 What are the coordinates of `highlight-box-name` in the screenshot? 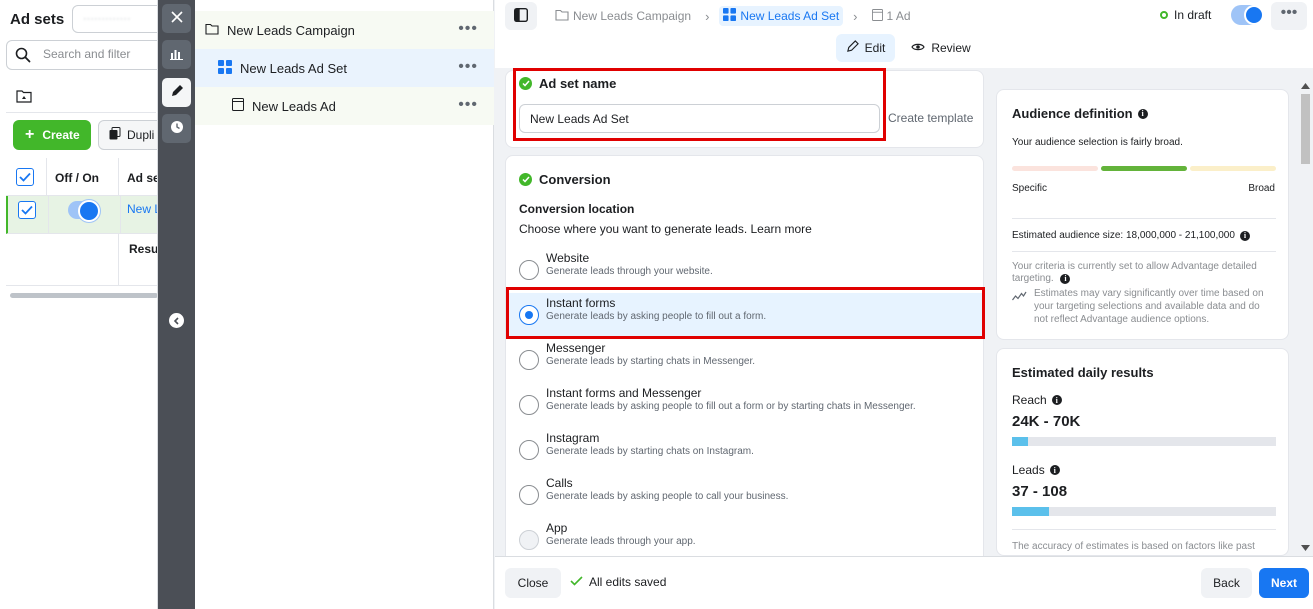 It's located at (699, 104).